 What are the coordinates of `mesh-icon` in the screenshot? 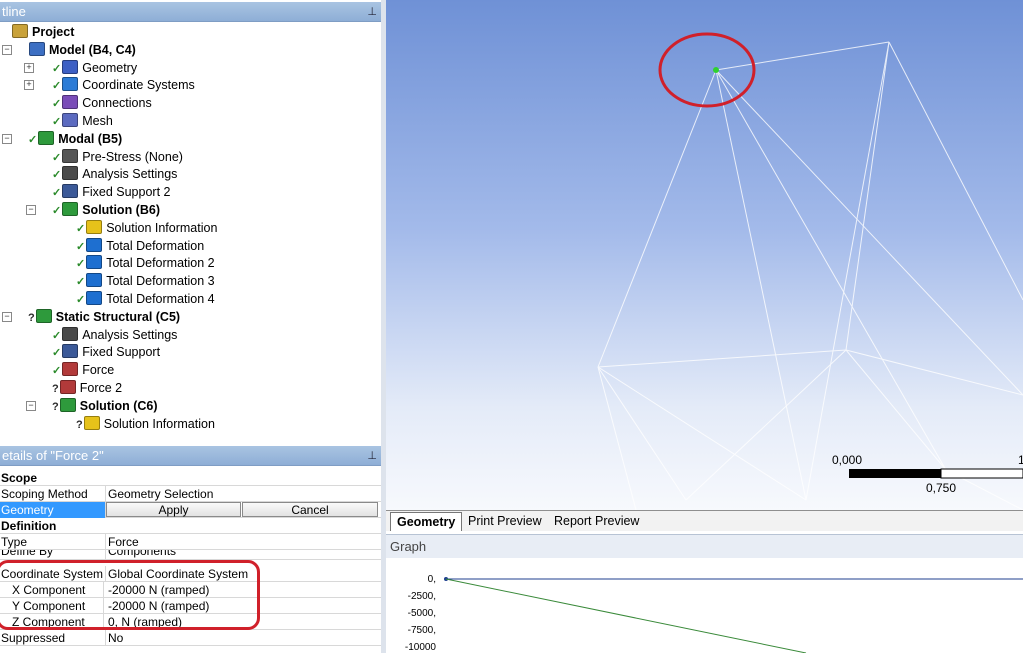 It's located at (70, 120).